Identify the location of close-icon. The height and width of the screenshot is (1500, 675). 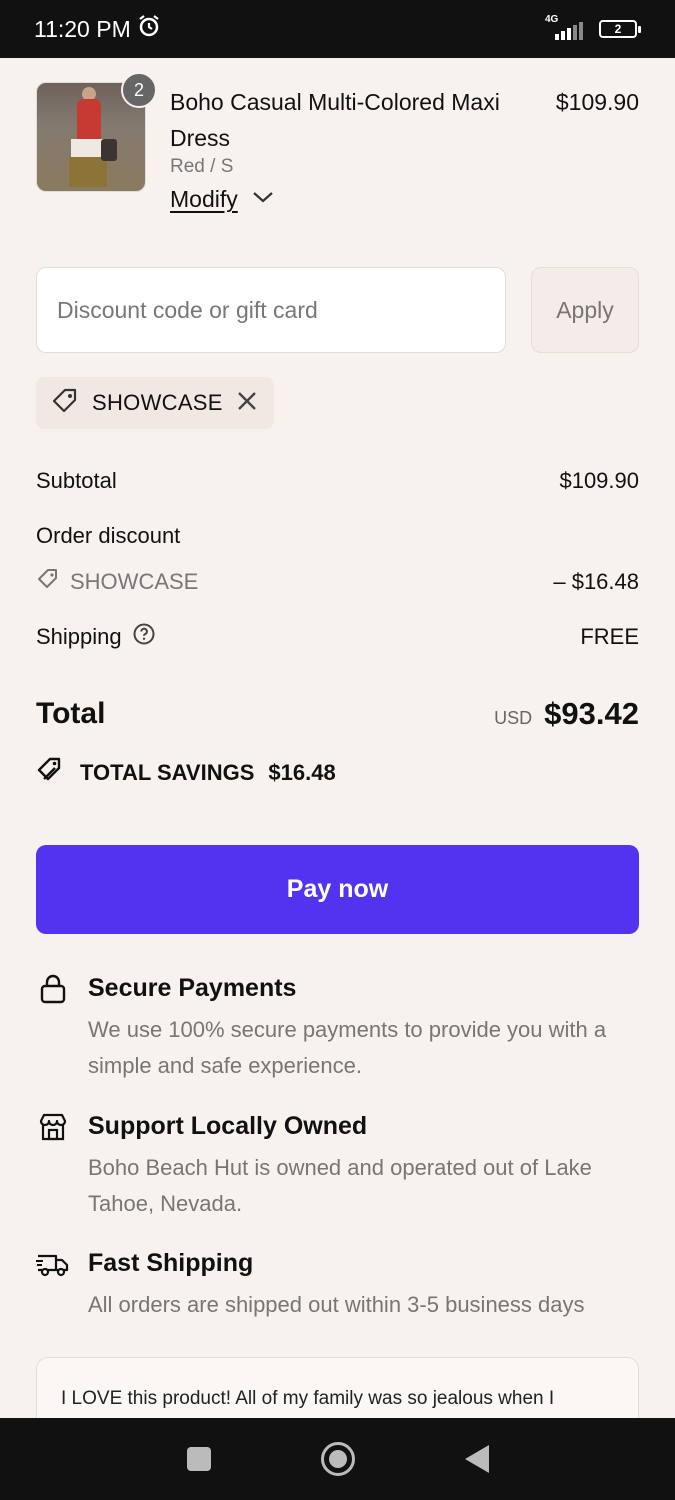
(247, 404).